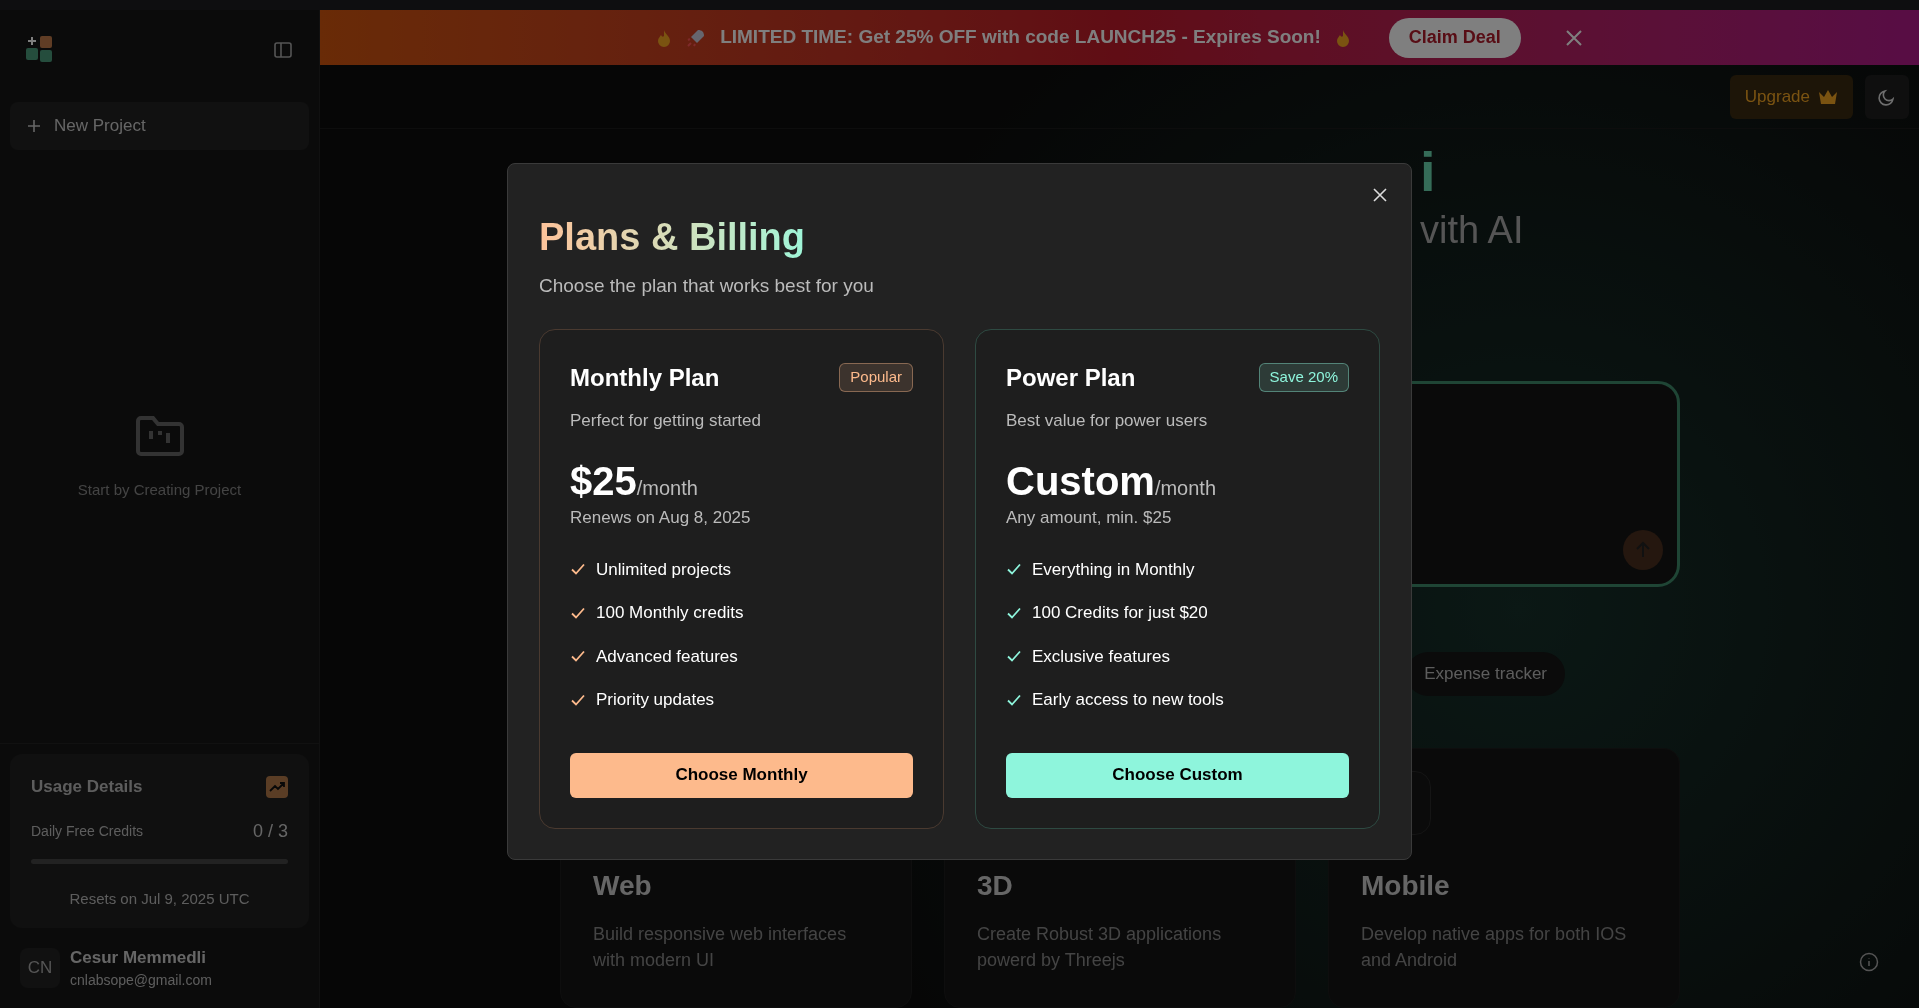  Describe the element at coordinates (1494, 947) in the screenshot. I see `category-description: Develop native apps for both IOS and Android` at that location.